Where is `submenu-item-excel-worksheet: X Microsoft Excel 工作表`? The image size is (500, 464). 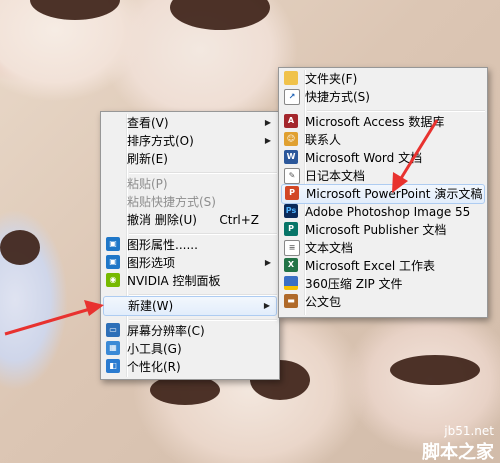 submenu-item-excel-worksheet: X Microsoft Excel 工作表 is located at coordinates (383, 266).